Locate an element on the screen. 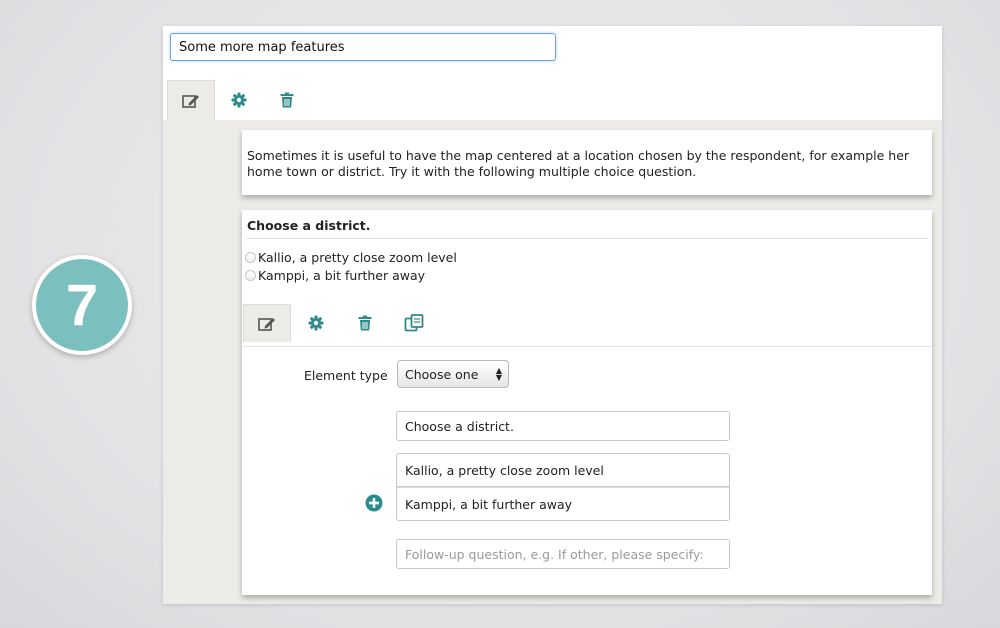  option-kamppi: Kamppi, a bit further away is located at coordinates (335, 275).